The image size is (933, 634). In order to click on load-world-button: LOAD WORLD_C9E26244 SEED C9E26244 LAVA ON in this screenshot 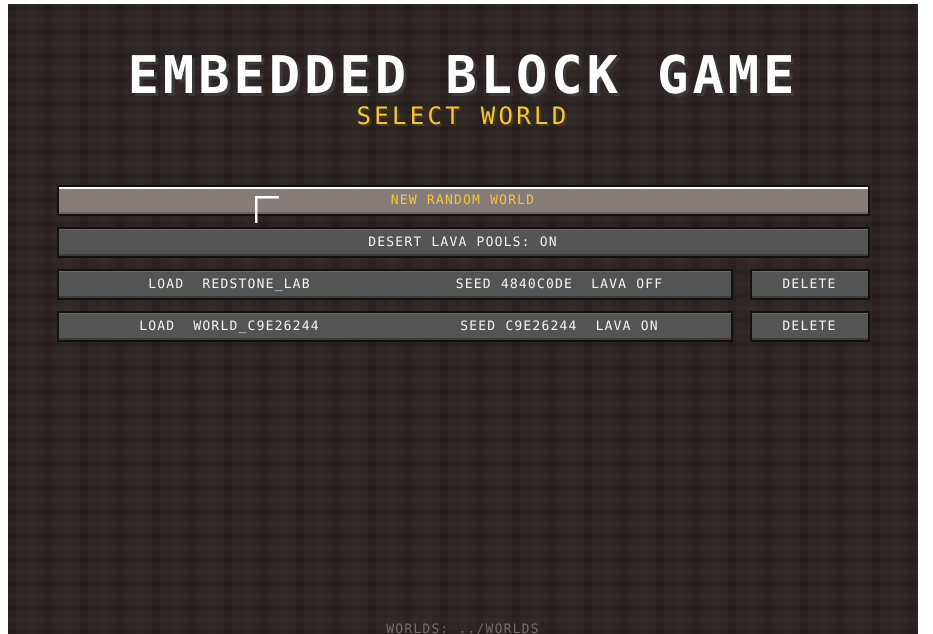, I will do `click(394, 326)`.